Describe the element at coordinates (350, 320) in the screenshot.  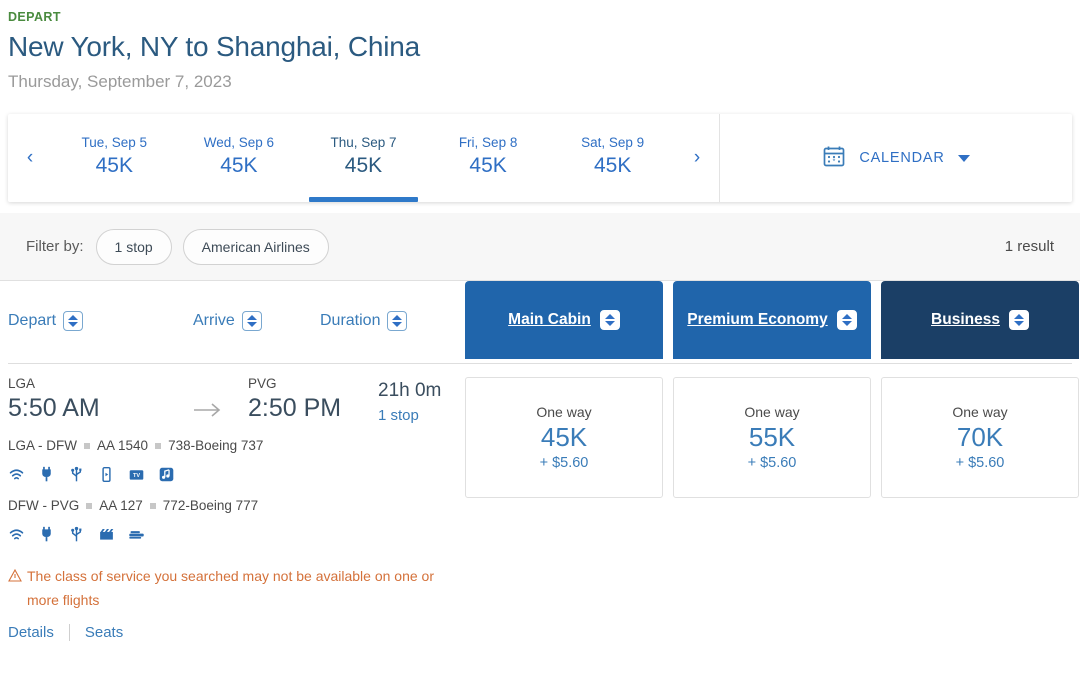
I see `sort-duration-label: Duration` at that location.